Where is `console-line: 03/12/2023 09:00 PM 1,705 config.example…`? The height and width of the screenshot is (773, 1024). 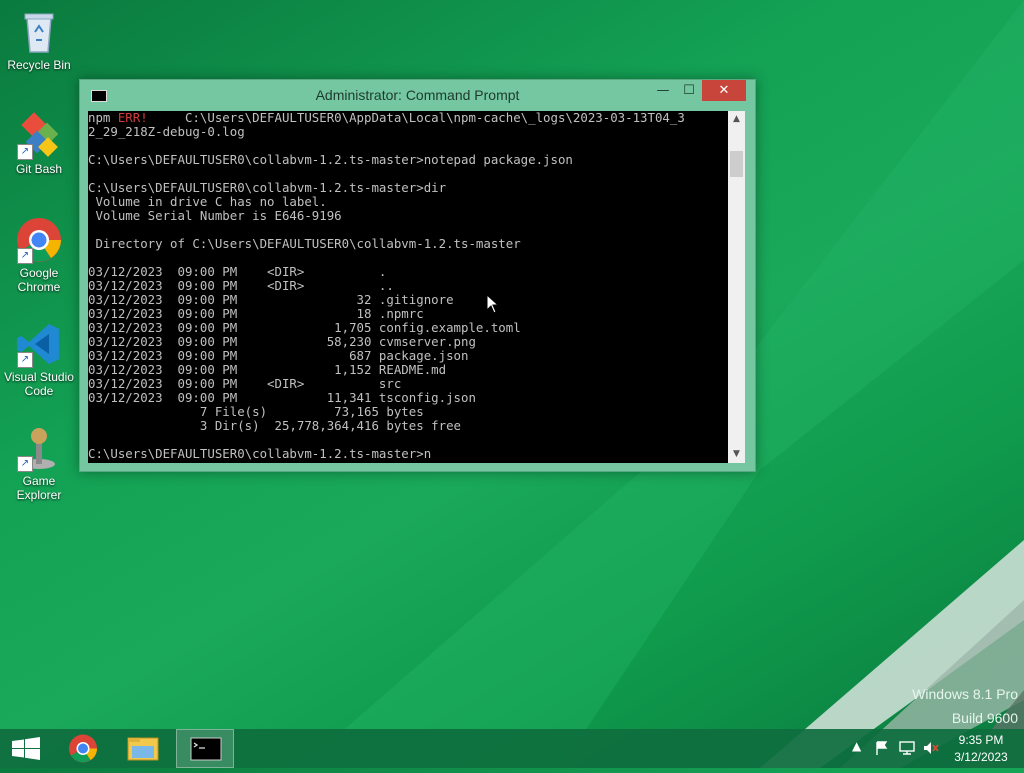 console-line: 03/12/2023 09:00 PM 1,705 config.example… is located at coordinates (304, 327).